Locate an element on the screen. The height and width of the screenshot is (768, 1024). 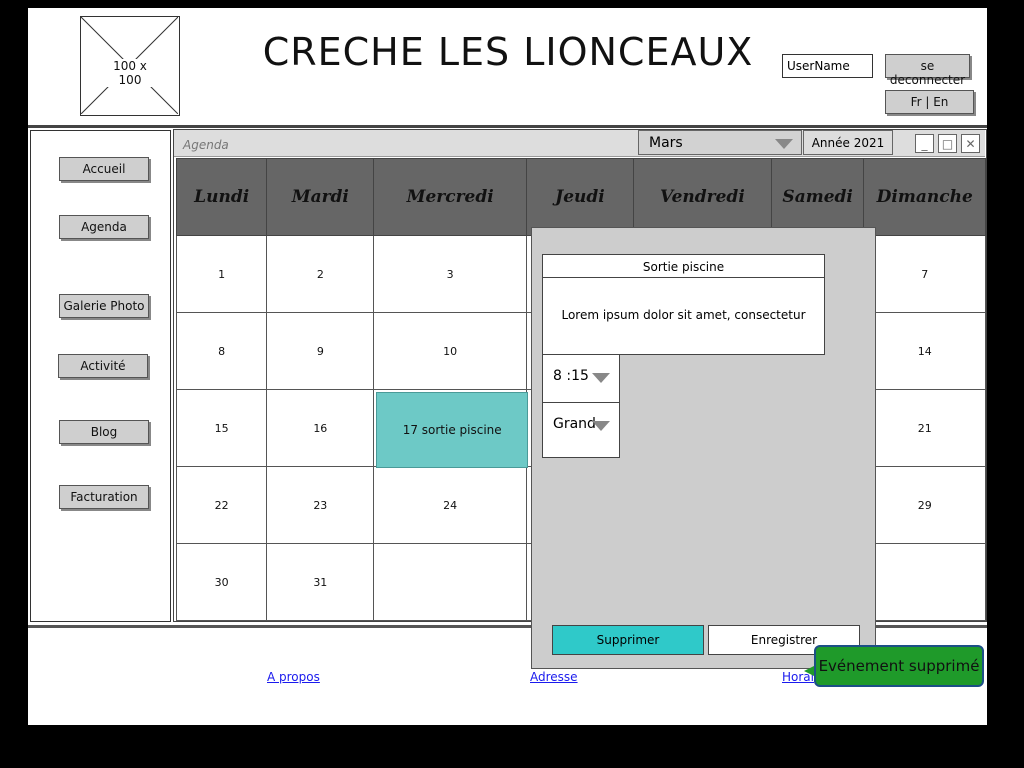
calendar-day-cell-event: 17 sortie piscine is located at coordinates (451, 428).